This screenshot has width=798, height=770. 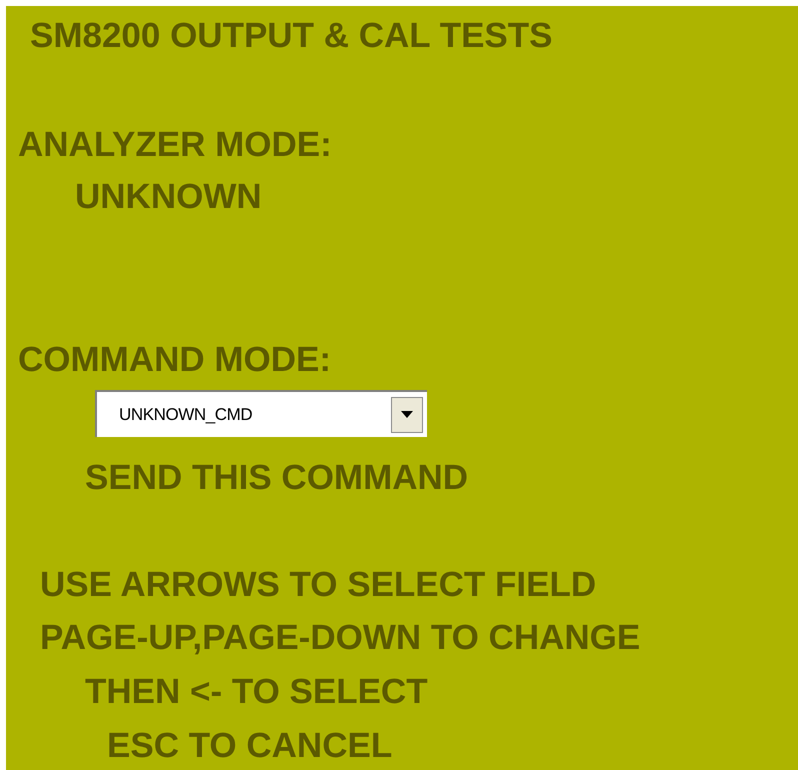 I want to click on caret-down-icon, so click(x=407, y=414).